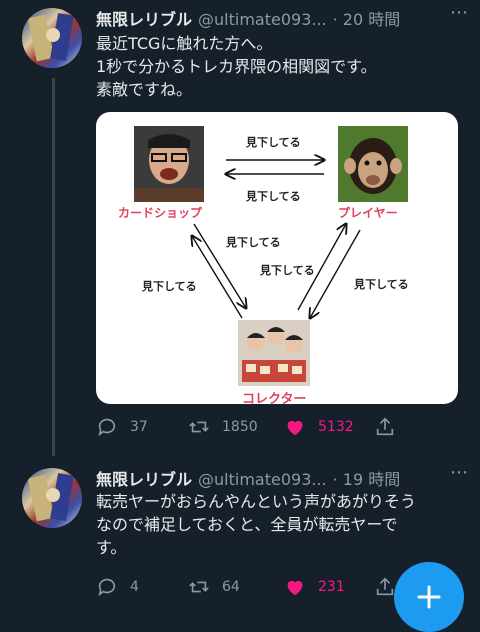  Describe the element at coordinates (314, 587) in the screenshot. I see `like-button: 231` at that location.